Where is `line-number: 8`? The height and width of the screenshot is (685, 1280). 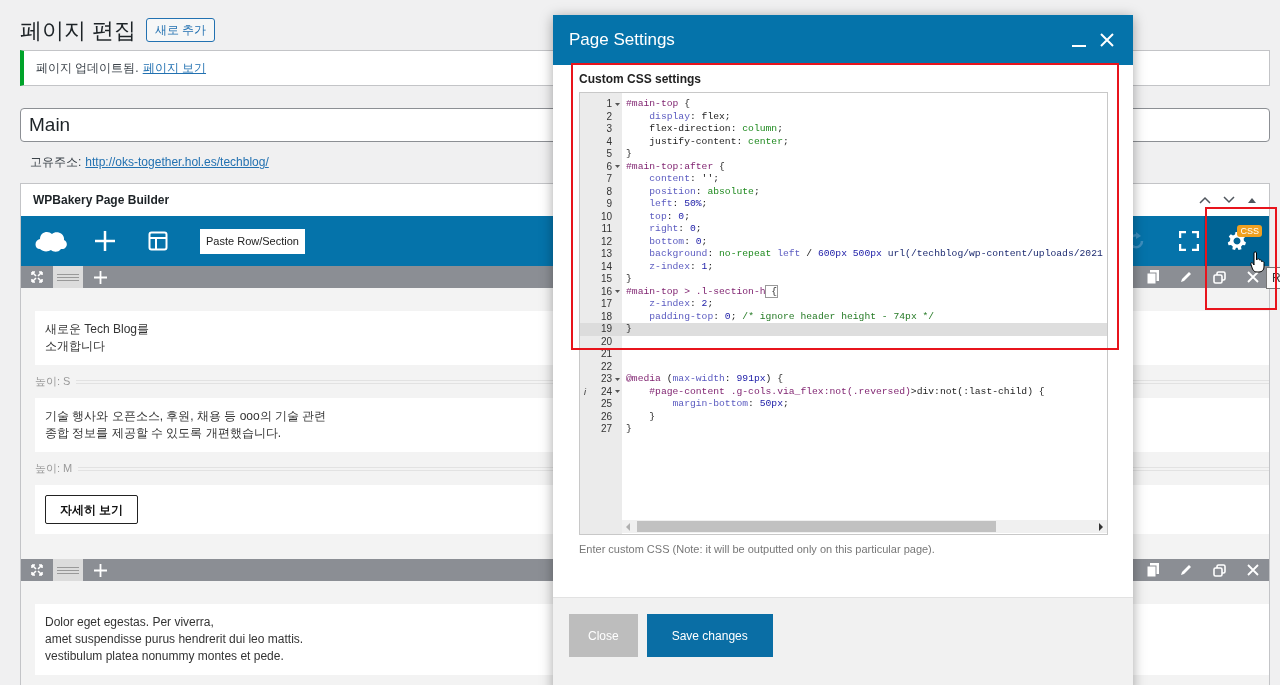 line-number: 8 is located at coordinates (608, 191).